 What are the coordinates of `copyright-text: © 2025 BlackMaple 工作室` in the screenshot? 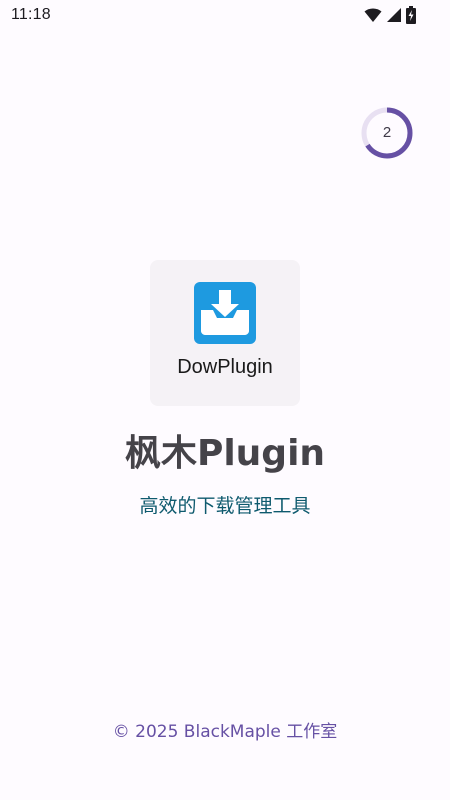 It's located at (225, 732).